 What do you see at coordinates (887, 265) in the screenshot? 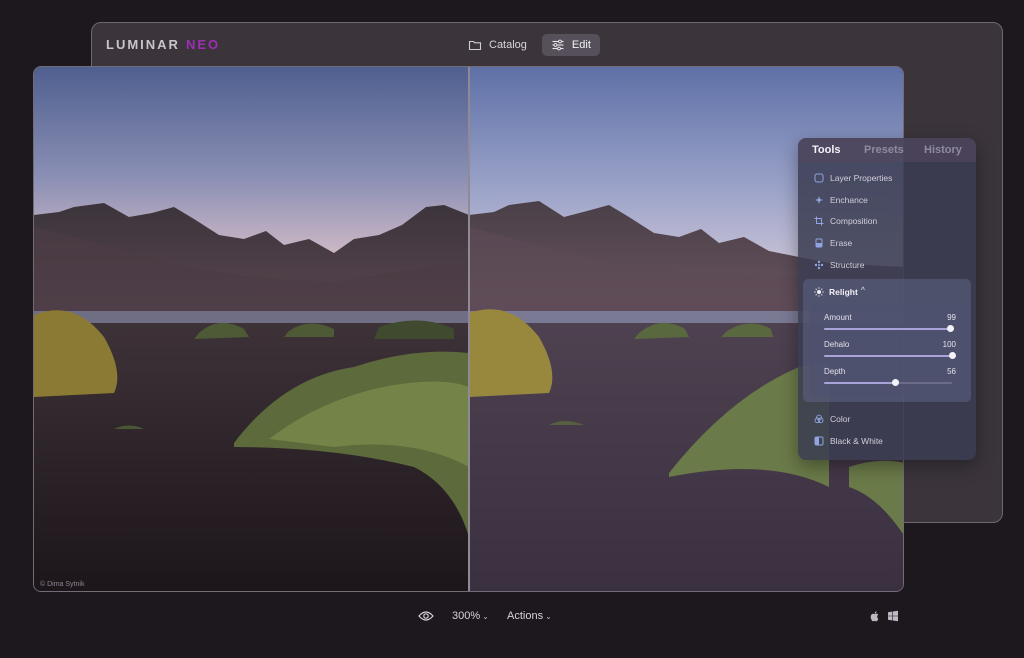
I see `tool-structure: Structure` at bounding box center [887, 265].